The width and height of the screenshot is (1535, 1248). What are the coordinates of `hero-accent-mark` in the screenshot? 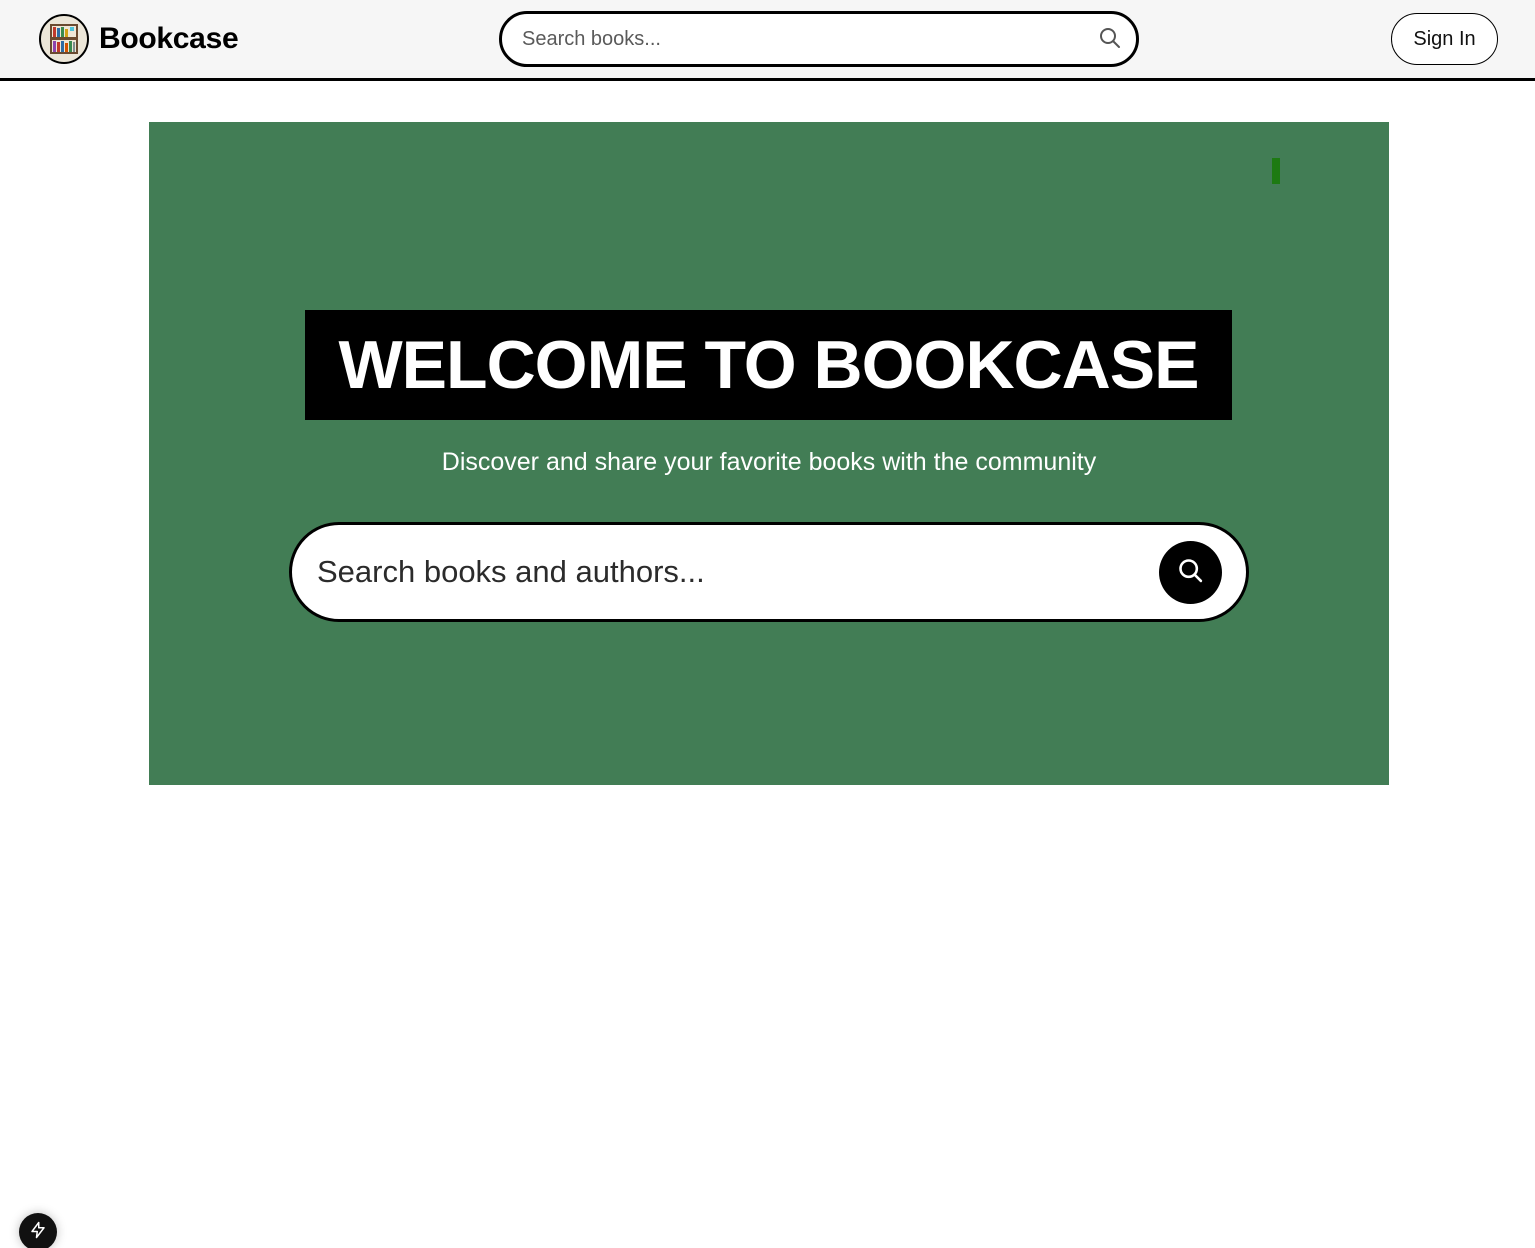 It's located at (1276, 171).